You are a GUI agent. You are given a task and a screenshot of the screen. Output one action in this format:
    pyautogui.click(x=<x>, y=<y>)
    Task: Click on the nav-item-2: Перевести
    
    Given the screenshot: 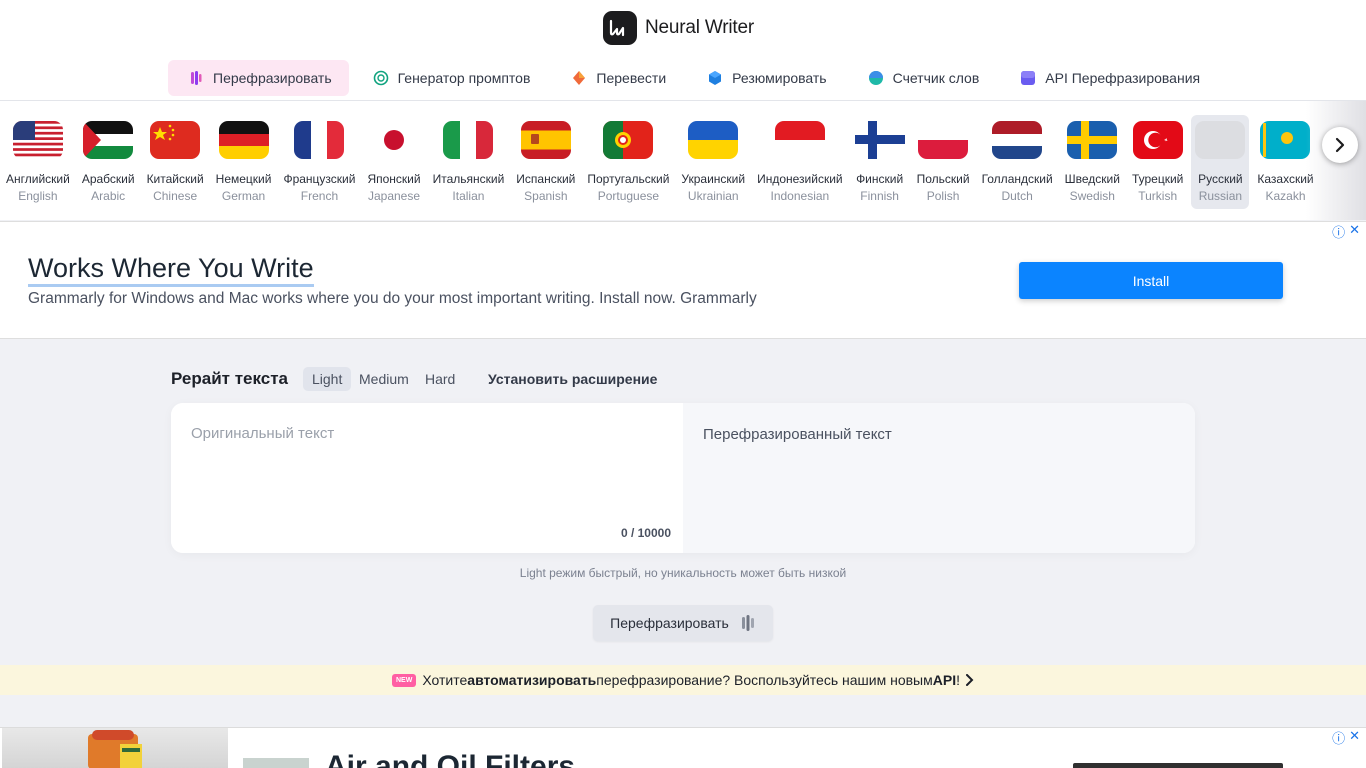 What is the action you would take?
    pyautogui.click(x=617, y=78)
    